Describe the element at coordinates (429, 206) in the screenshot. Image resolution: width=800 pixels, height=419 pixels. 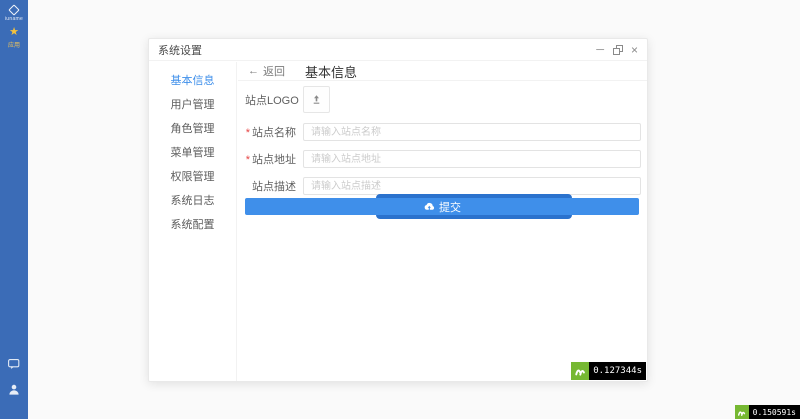
I see `cloud-upload-icon` at that location.